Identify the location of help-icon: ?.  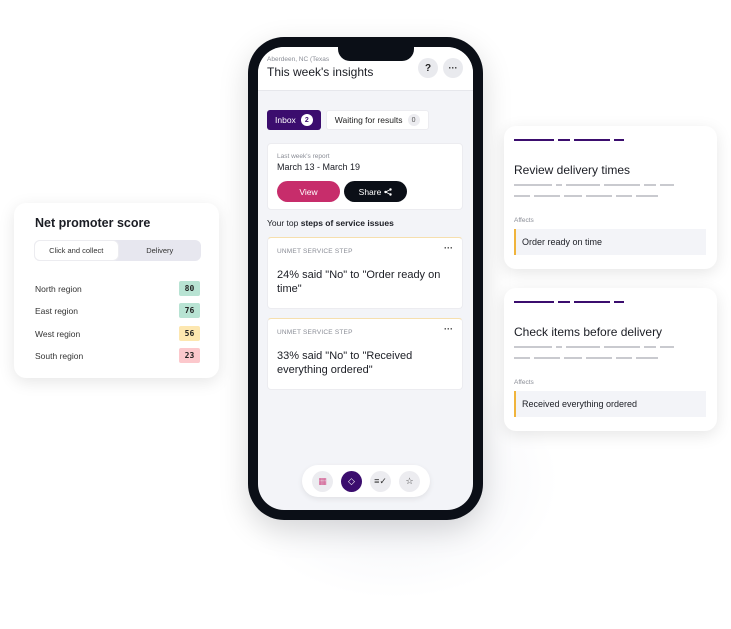
(428, 68).